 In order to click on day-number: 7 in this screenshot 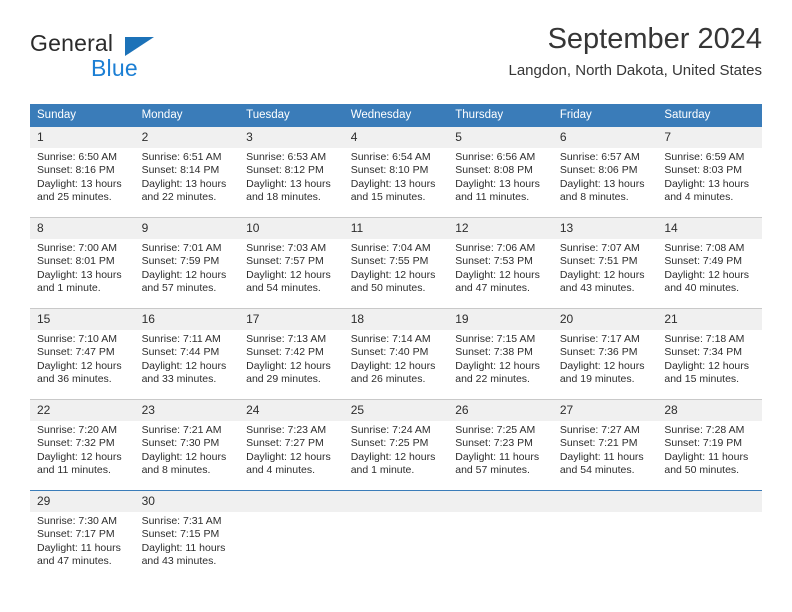, I will do `click(709, 137)`.